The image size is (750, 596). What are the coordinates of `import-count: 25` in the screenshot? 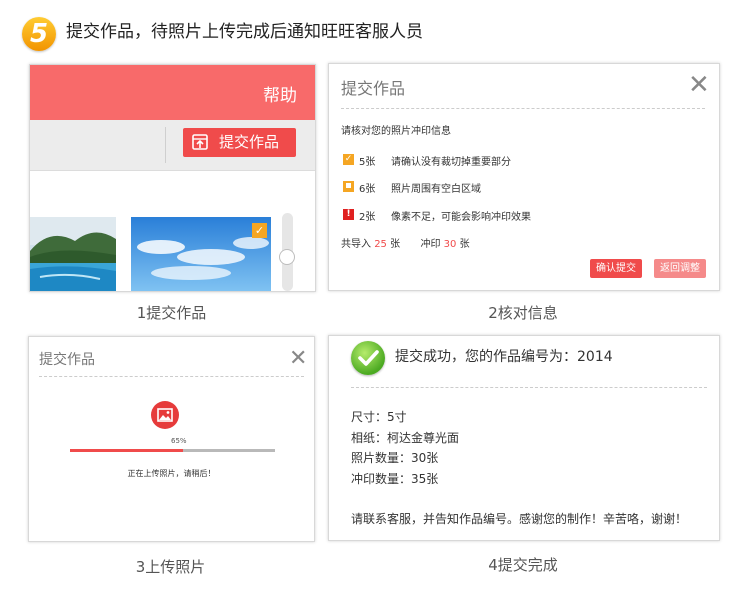 It's located at (380, 244).